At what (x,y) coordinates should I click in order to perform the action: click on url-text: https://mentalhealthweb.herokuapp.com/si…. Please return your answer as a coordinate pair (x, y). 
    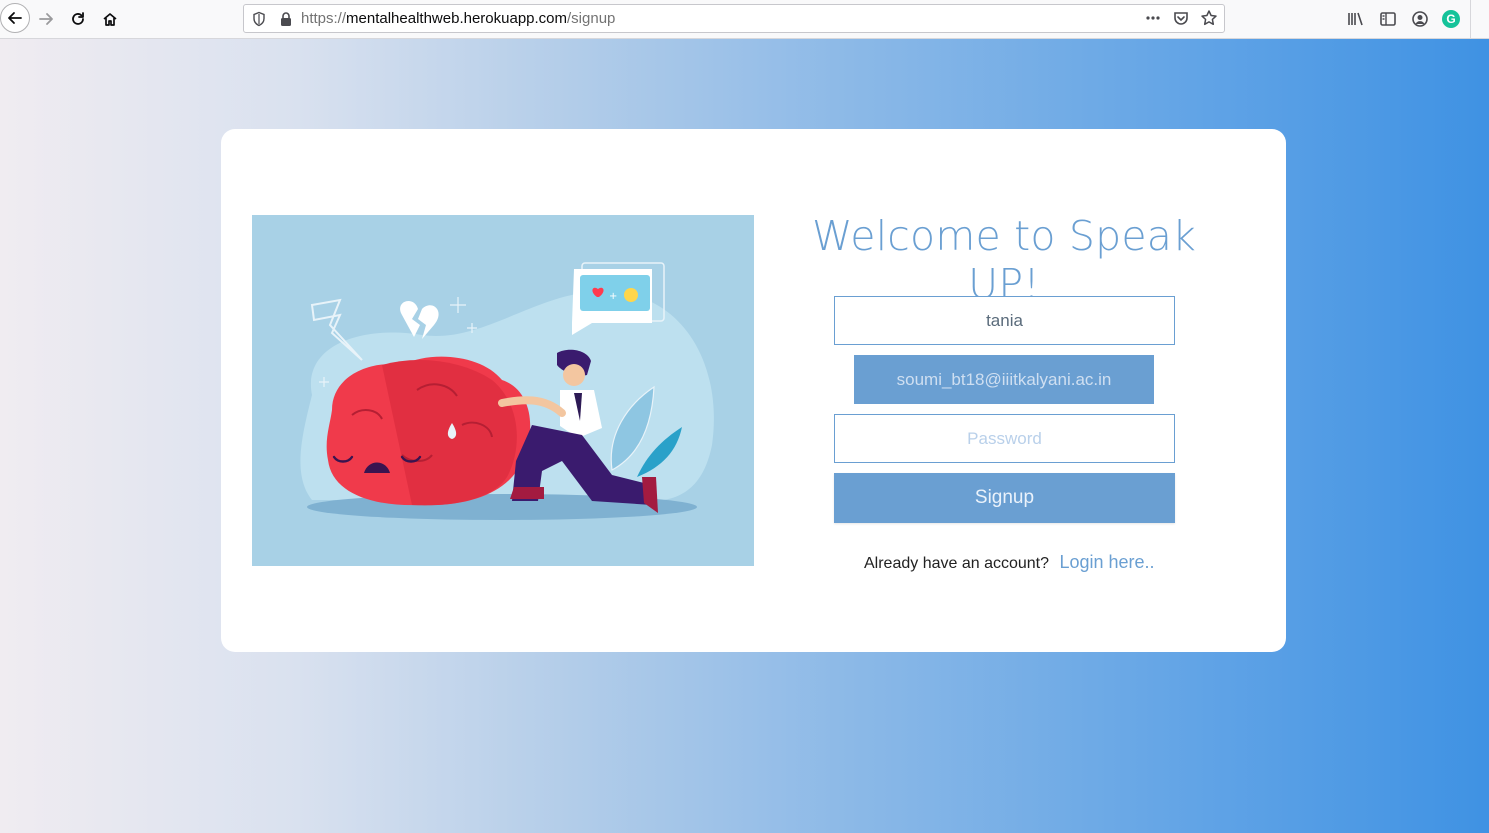
    Looking at the image, I should click on (458, 18).